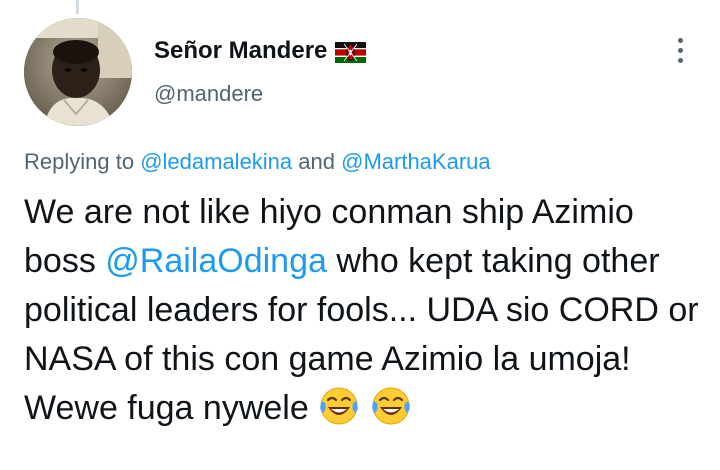 The image size is (720, 470). I want to click on kenya-flag-icon, so click(351, 52).